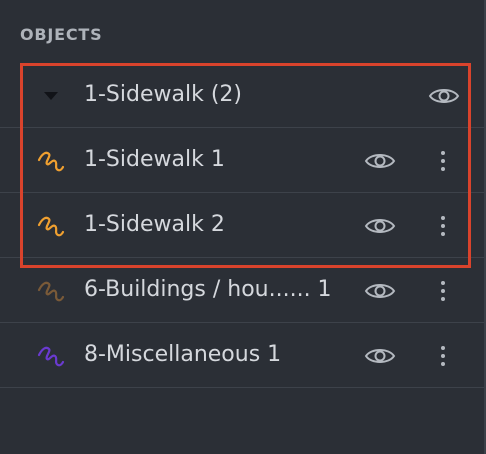 The width and height of the screenshot is (486, 454). What do you see at coordinates (242, 160) in the screenshot?
I see `list-item: 1-Sidewalk 1` at bounding box center [242, 160].